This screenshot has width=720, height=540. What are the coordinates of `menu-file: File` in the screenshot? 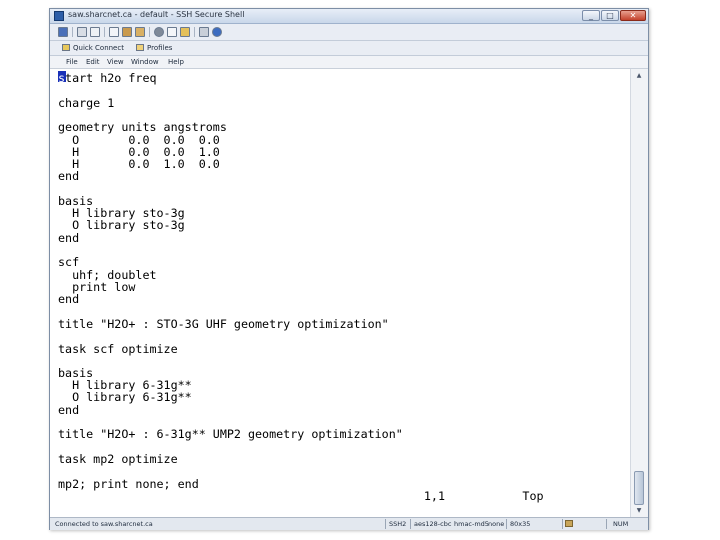 It's located at (72, 62).